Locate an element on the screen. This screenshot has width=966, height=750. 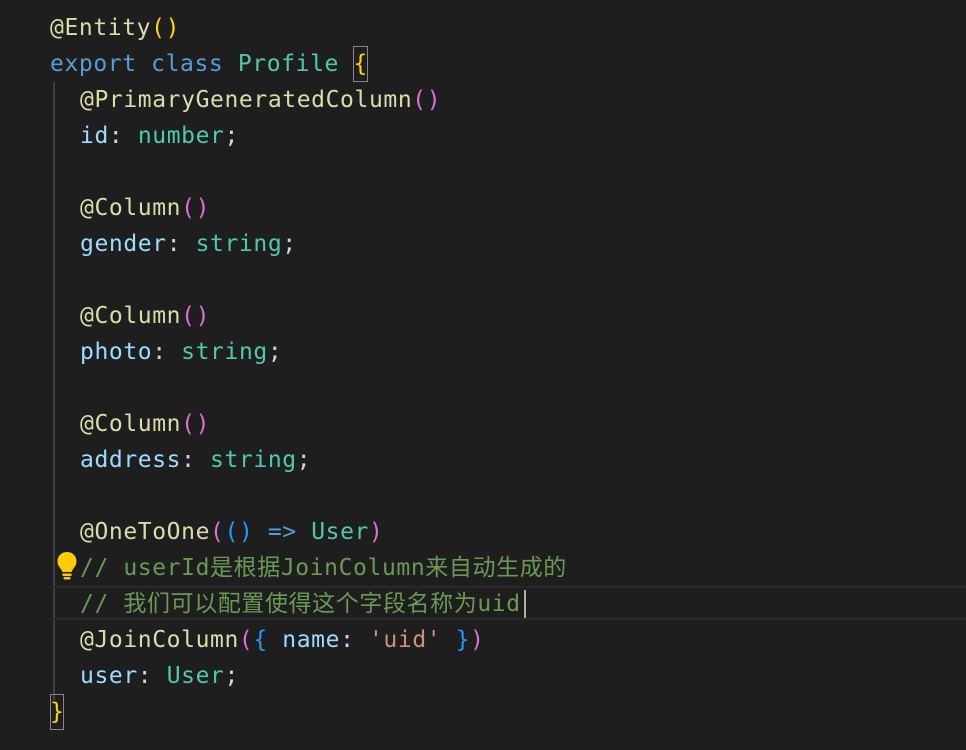
code-line-1: @Entity() is located at coordinates (115, 28).